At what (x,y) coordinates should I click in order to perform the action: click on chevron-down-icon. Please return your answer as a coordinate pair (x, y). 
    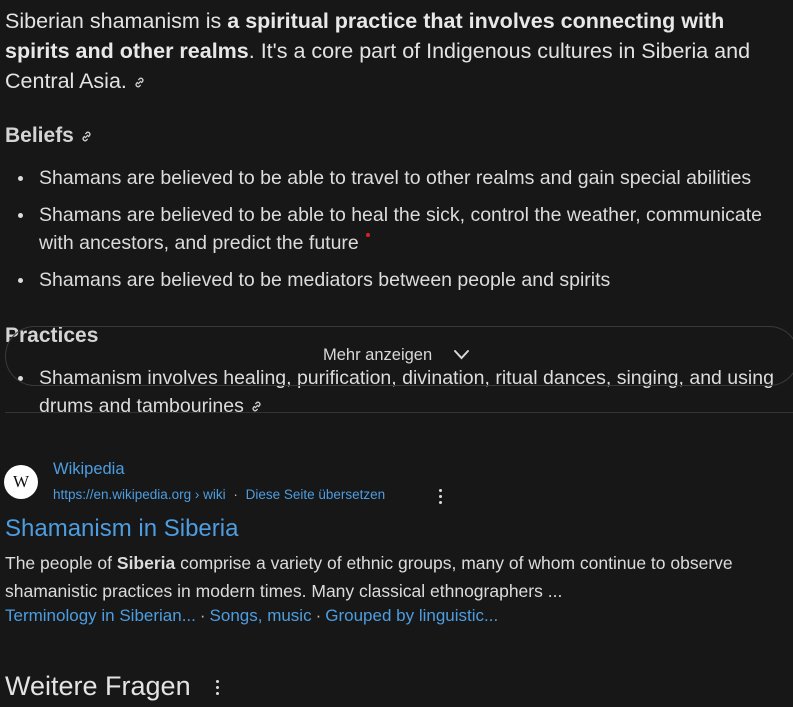
    Looking at the image, I should click on (461, 355).